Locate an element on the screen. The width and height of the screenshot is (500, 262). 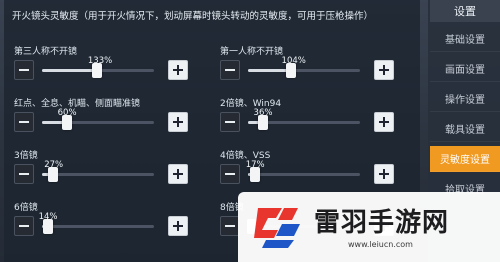
watermark-logo-icon is located at coordinates (277, 228).